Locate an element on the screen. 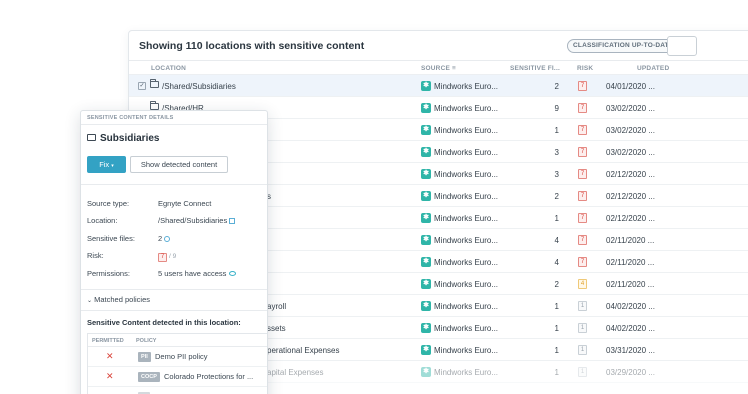 The height and width of the screenshot is (394, 748). policy-row: ✕ PII Demo PII policy is located at coordinates (177, 357).